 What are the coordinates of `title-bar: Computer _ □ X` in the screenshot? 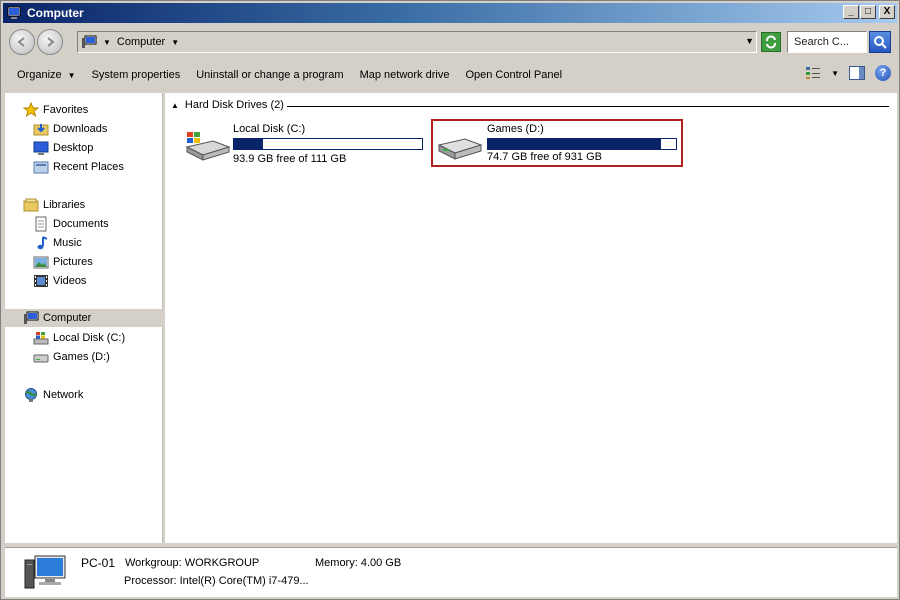 It's located at (450, 13).